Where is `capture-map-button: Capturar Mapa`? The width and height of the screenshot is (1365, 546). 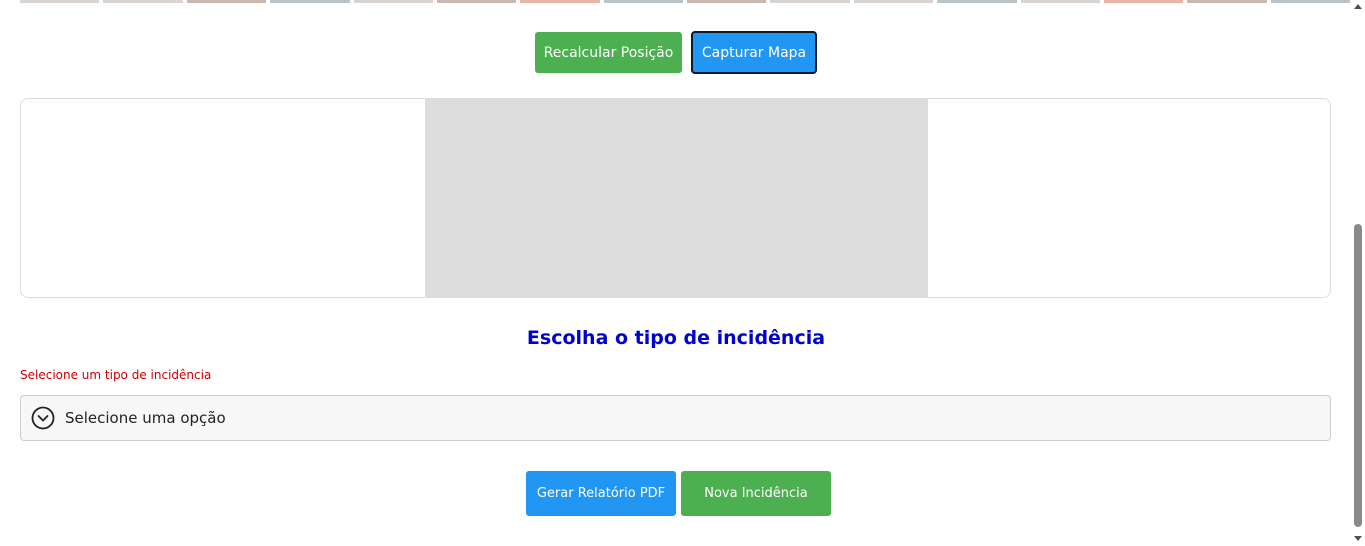 capture-map-button: Capturar Mapa is located at coordinates (754, 52).